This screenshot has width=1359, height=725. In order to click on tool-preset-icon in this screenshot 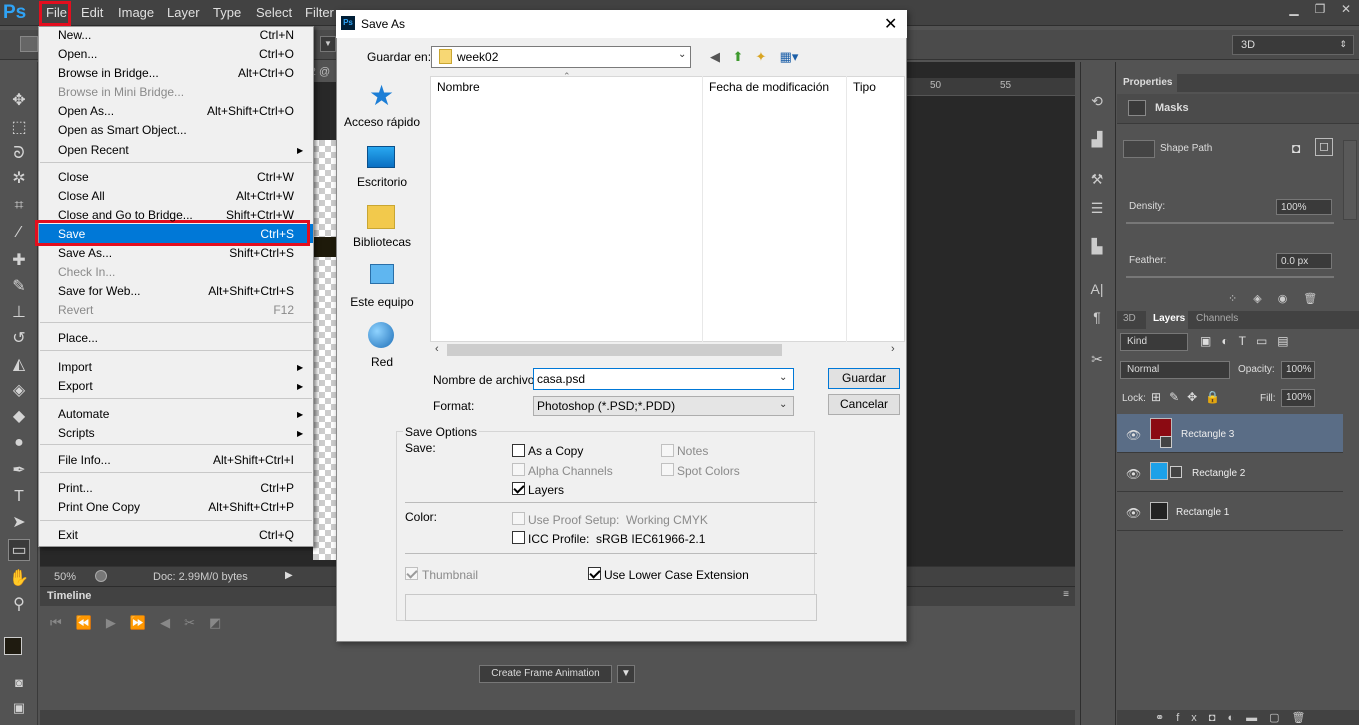, I will do `click(29, 44)`.